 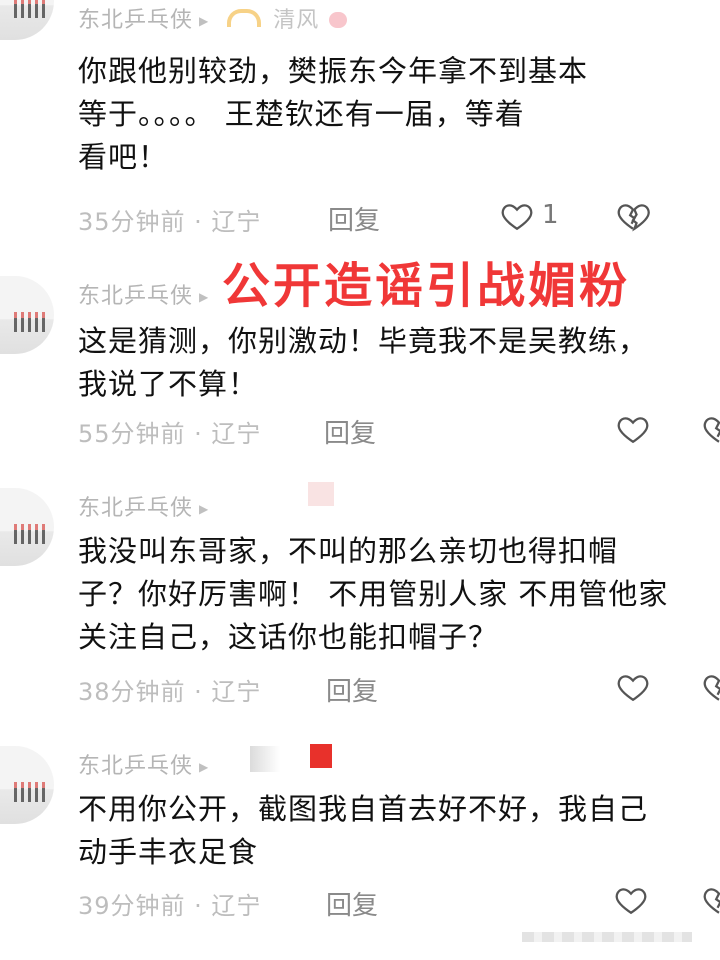 What do you see at coordinates (170, 434) in the screenshot?
I see `comment-time-location: 55分钟前 · 辽宁` at bounding box center [170, 434].